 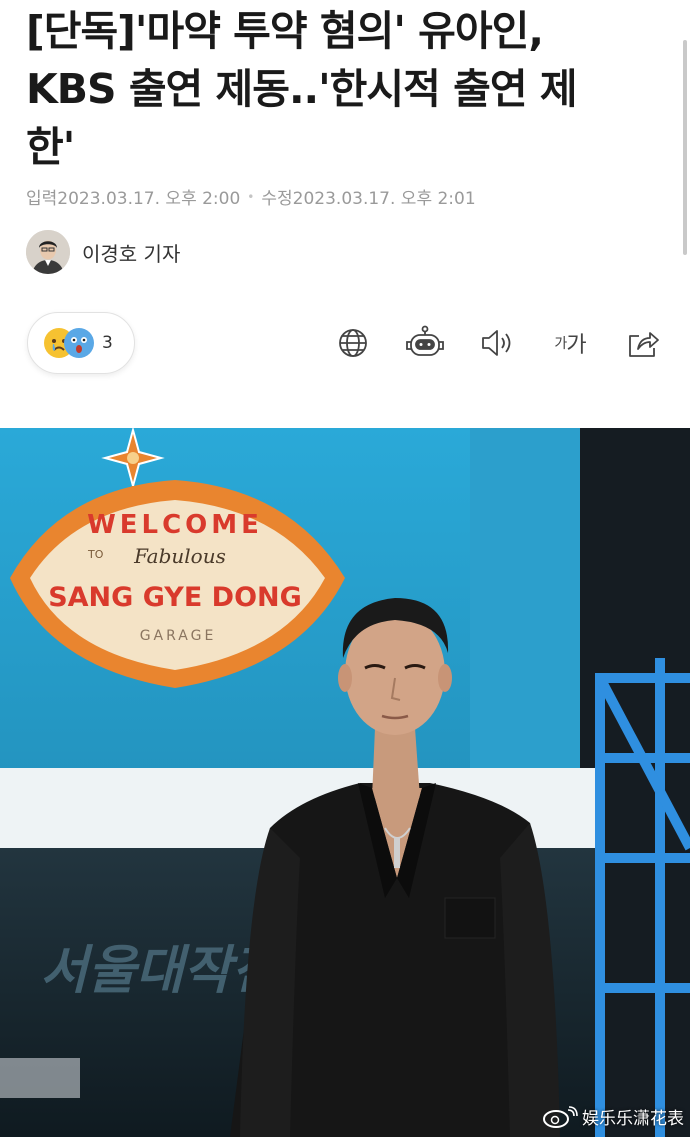 I want to click on font-large-label: 가, so click(x=576, y=345).